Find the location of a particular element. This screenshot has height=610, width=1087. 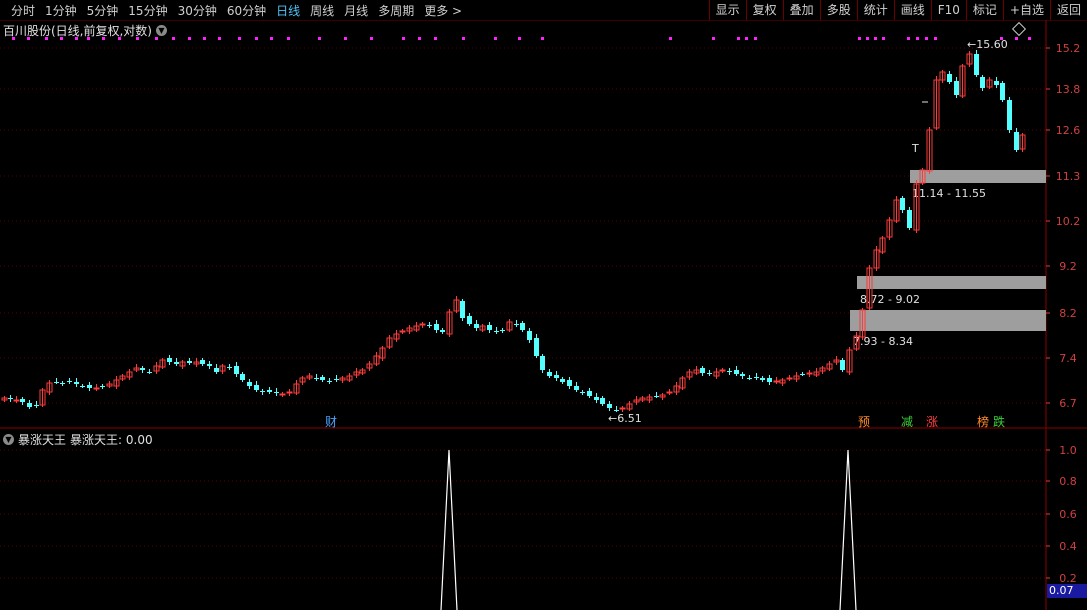

price-axis-label: 8.2 is located at coordinates (1068, 313).